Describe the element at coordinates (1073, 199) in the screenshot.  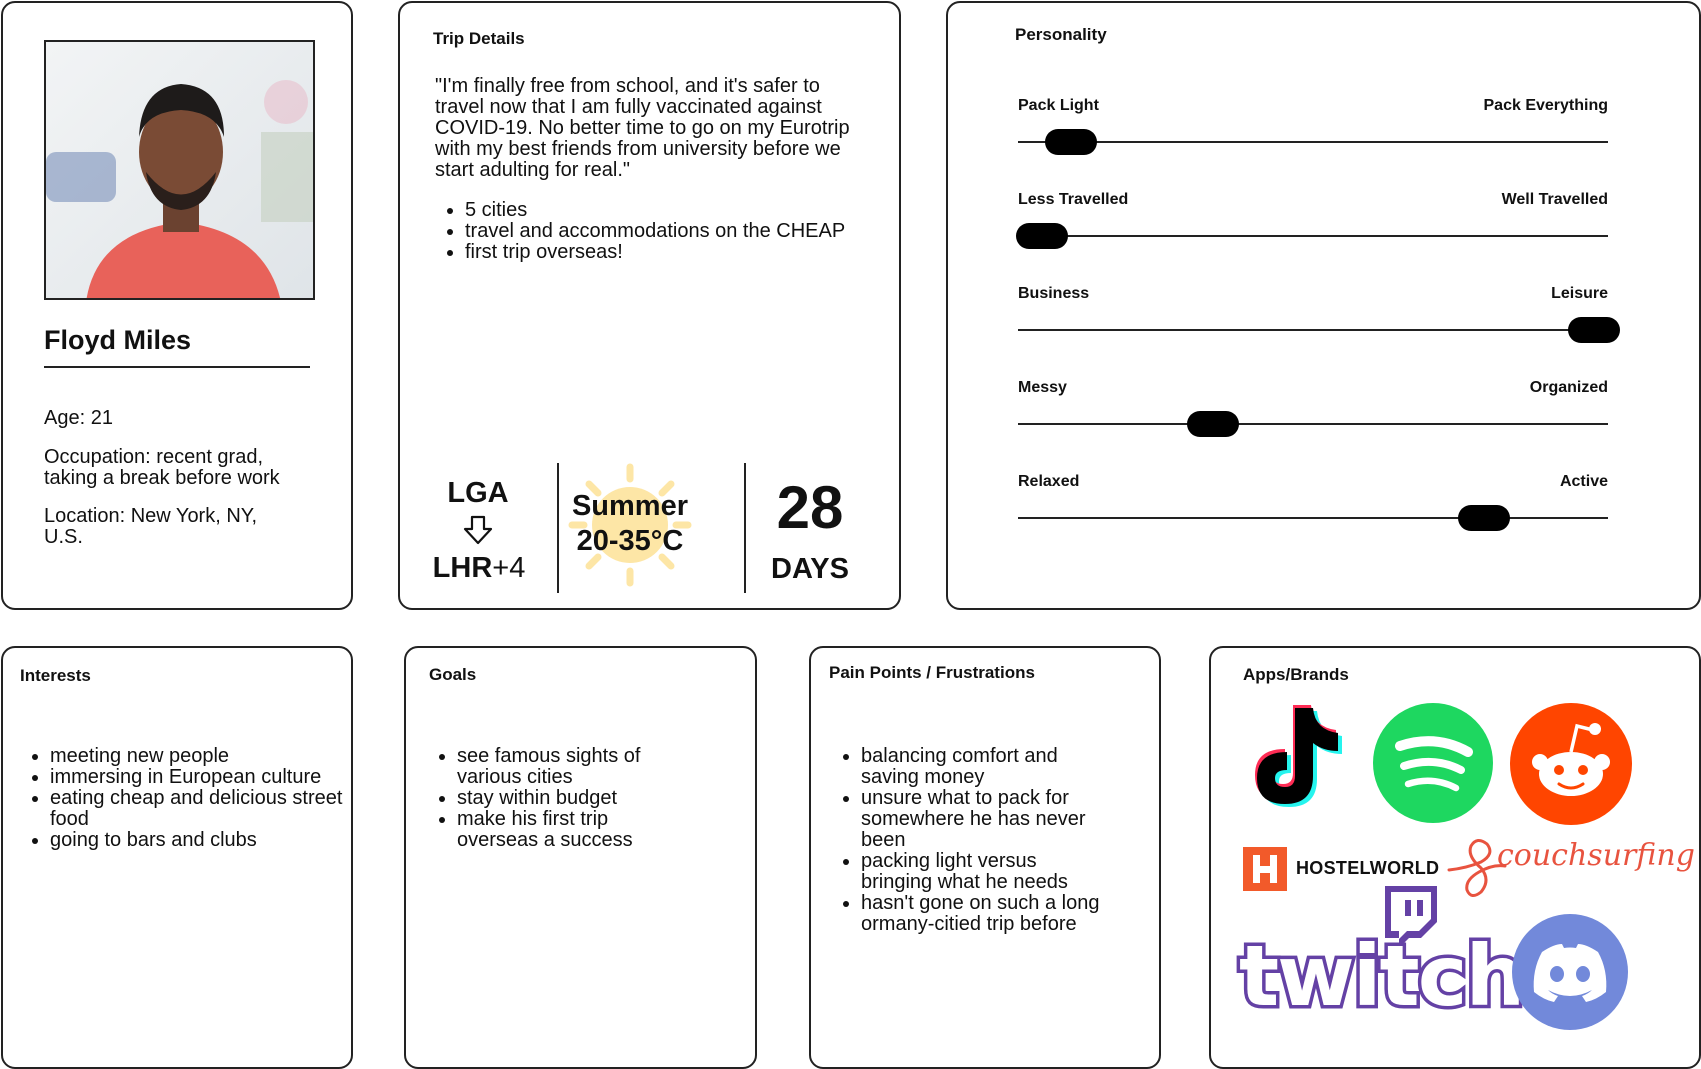
I see `slider-left-label: Less Travelled` at that location.